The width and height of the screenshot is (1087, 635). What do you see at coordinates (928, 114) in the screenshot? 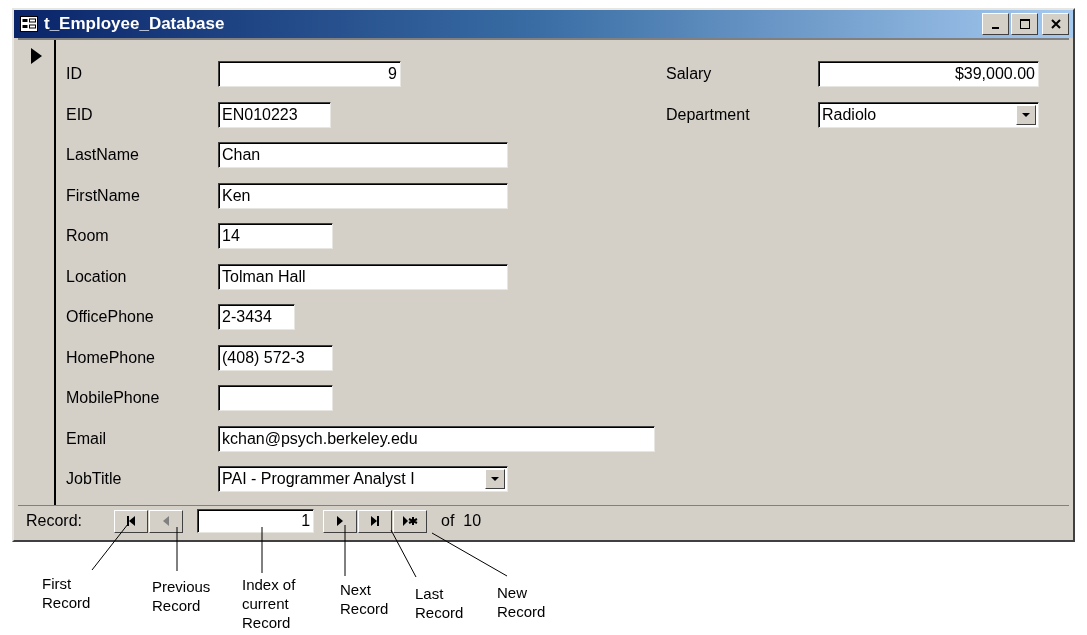
I see `dropdown-field: Radiolo` at bounding box center [928, 114].